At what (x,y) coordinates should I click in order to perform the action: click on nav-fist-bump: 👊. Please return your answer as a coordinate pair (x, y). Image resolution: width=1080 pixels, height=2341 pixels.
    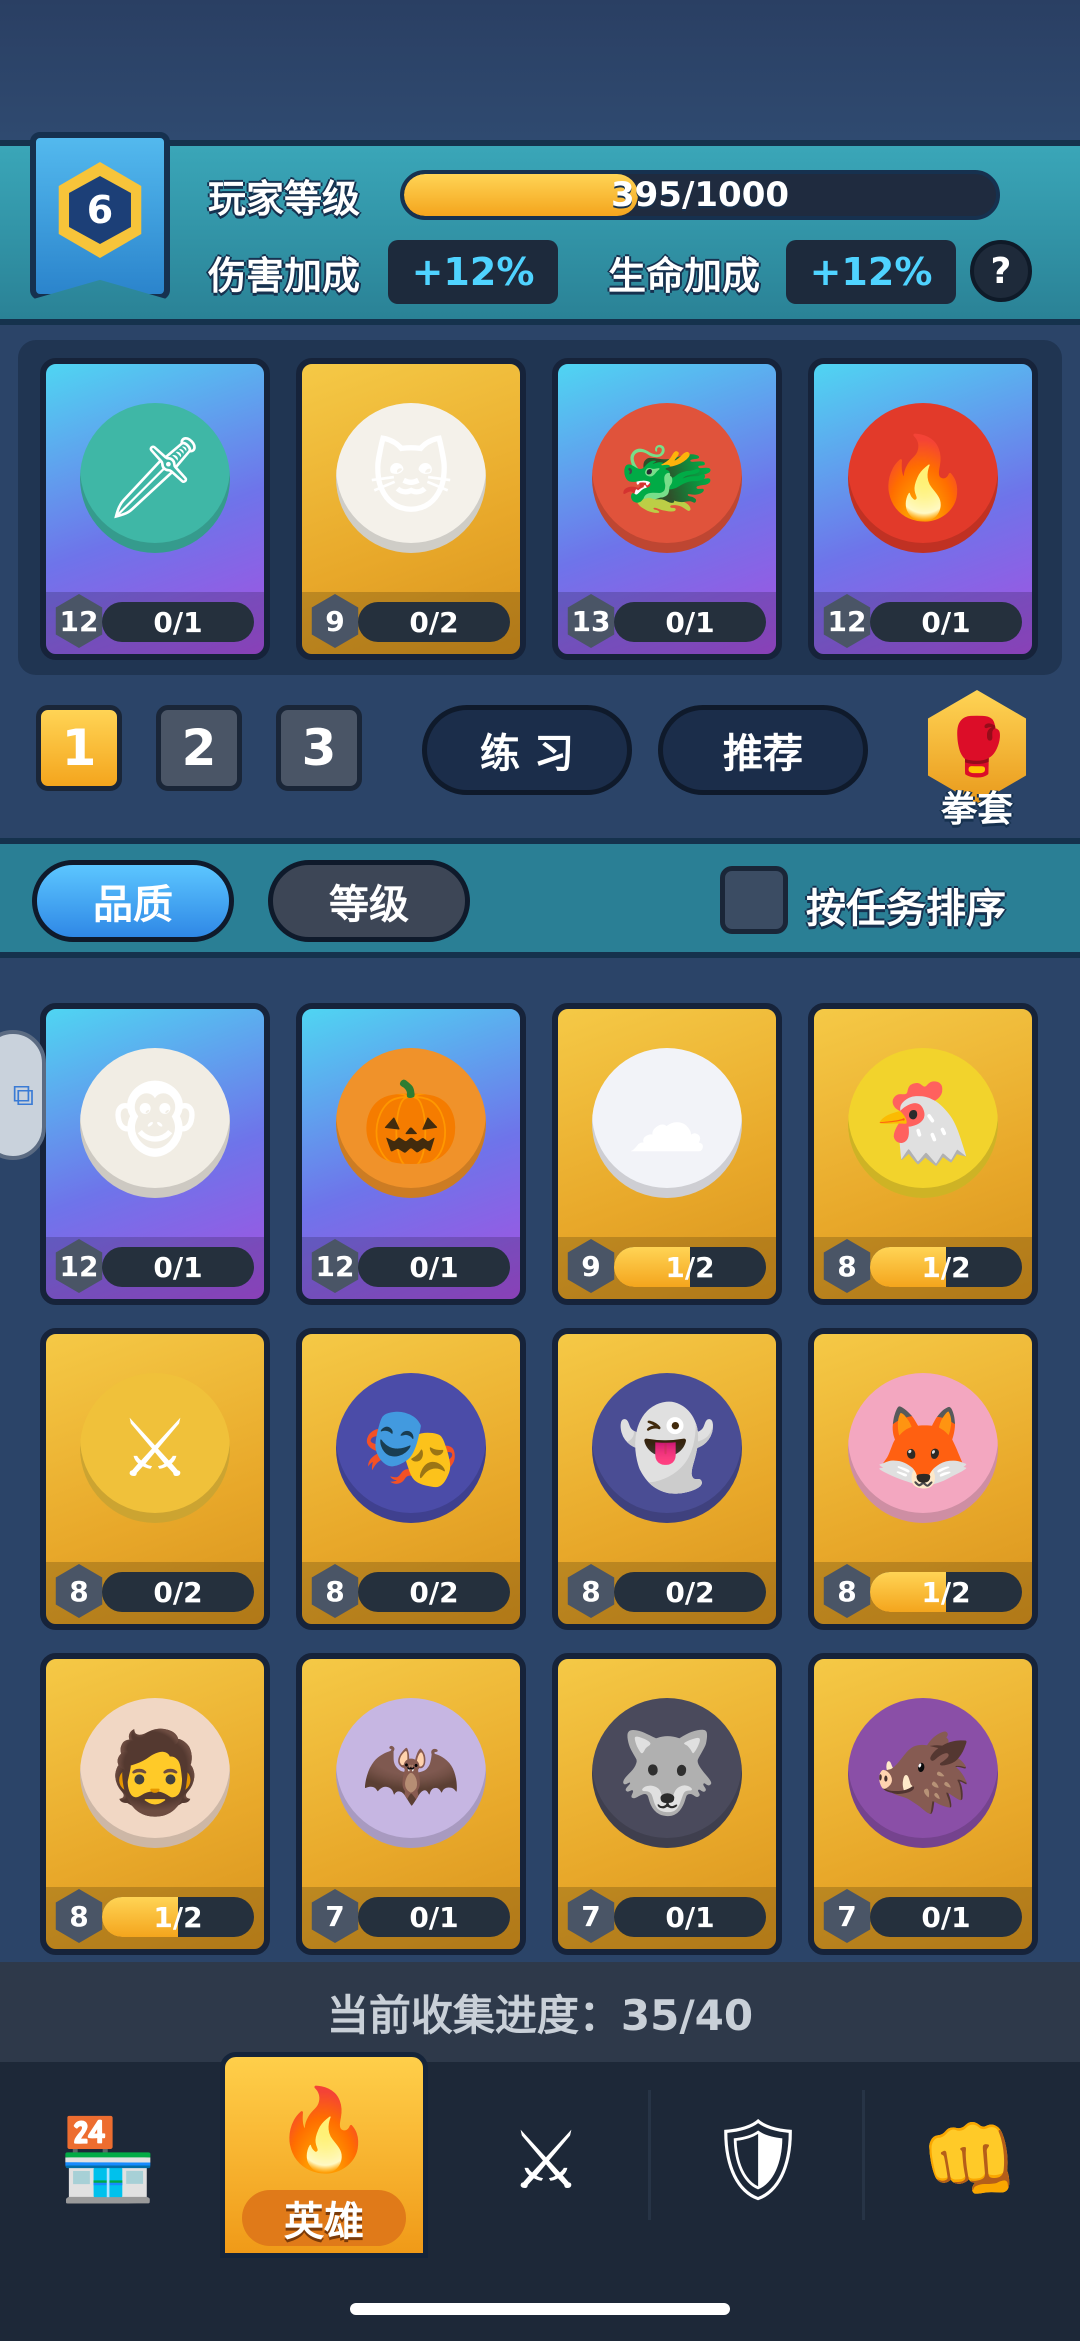
    Looking at the image, I should click on (970, 2160).